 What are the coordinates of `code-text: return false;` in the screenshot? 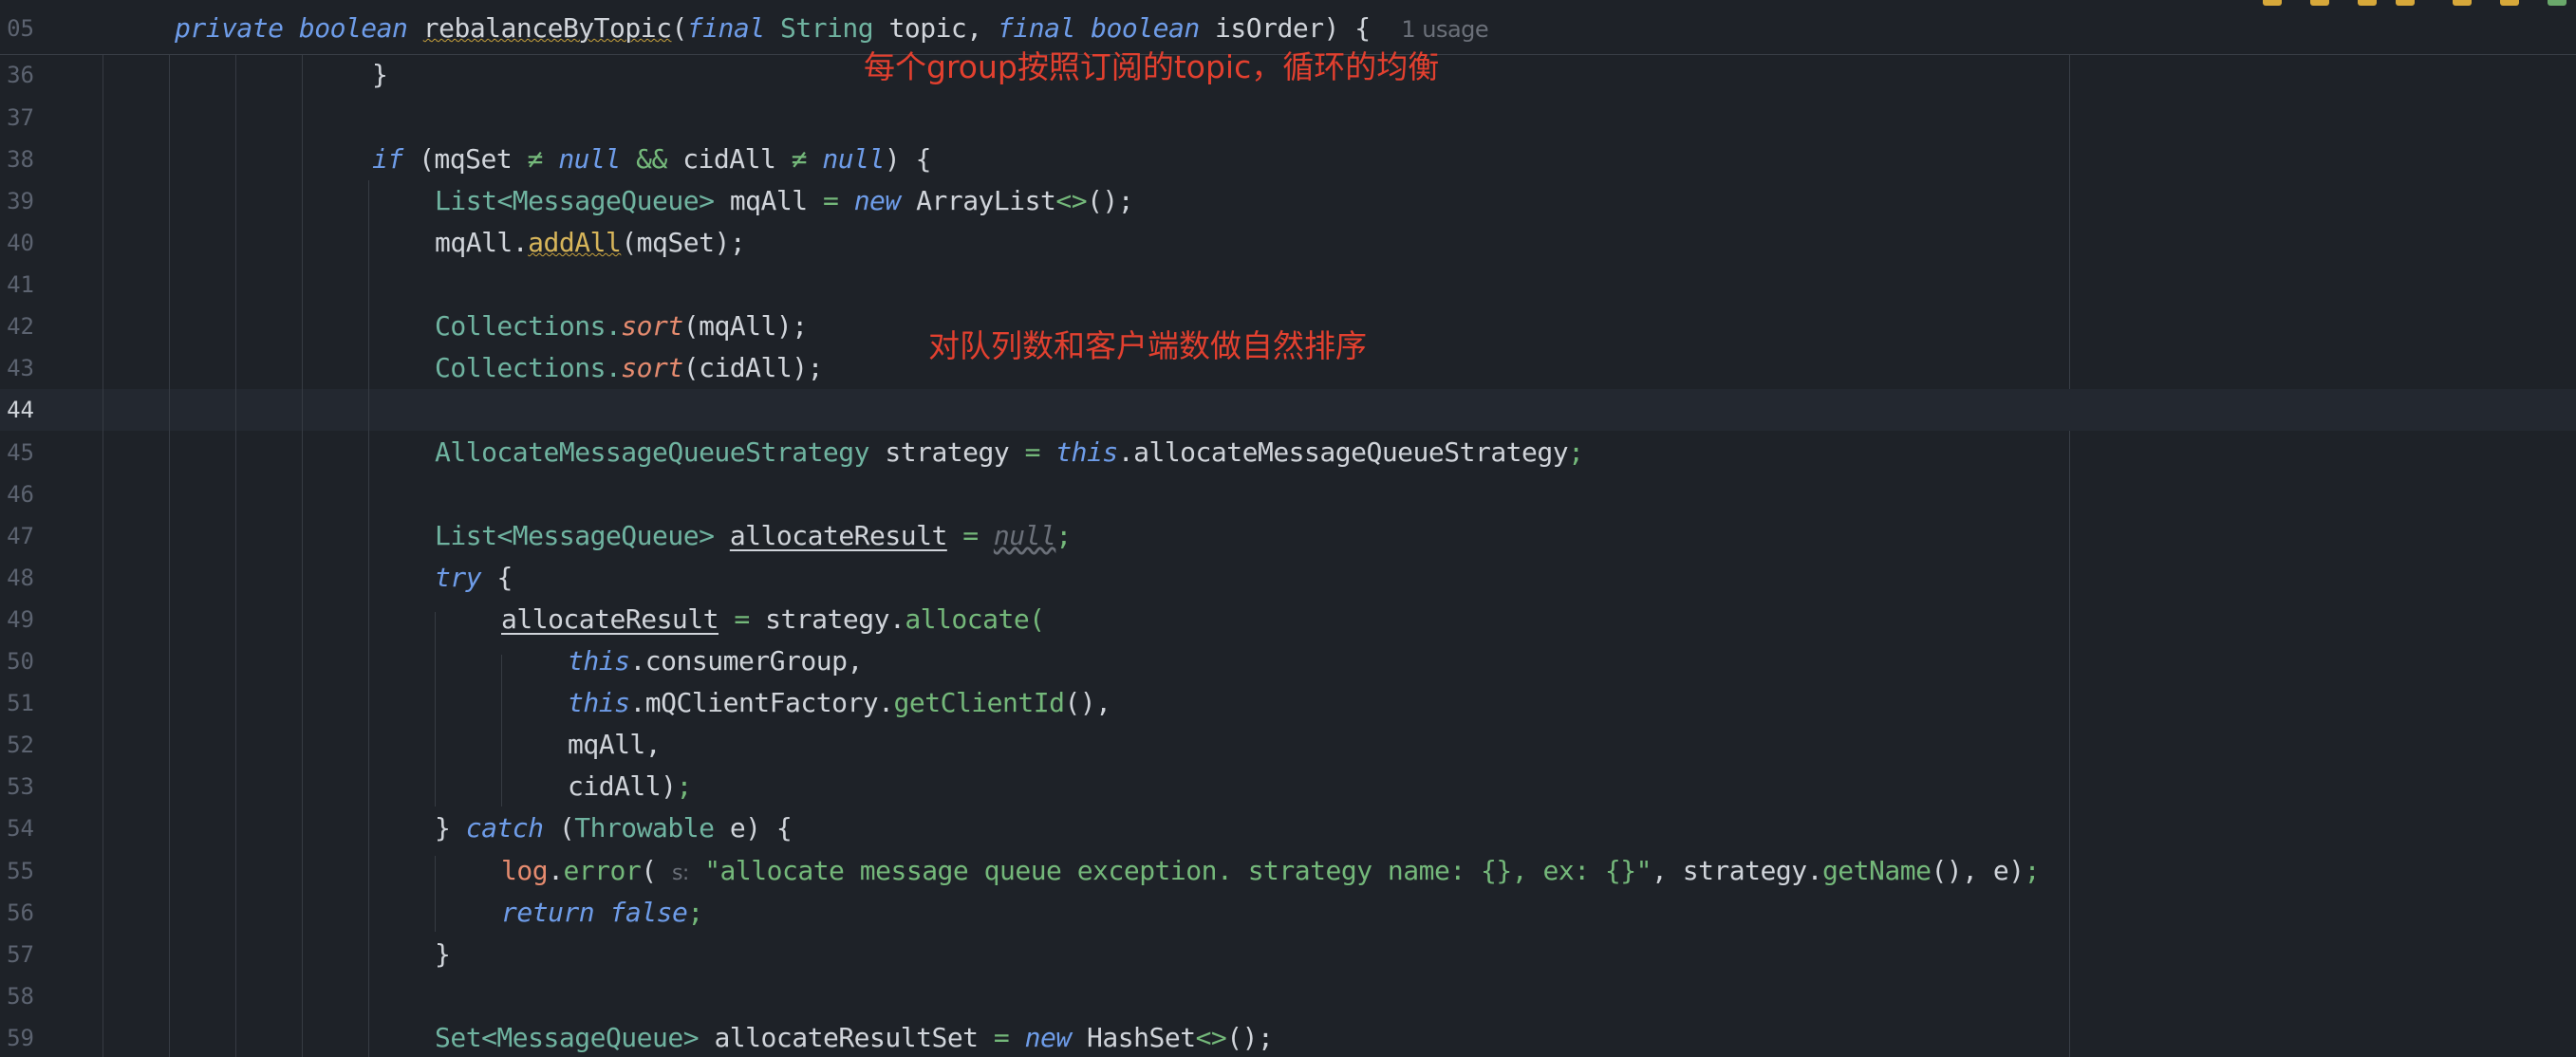 It's located at (602, 913).